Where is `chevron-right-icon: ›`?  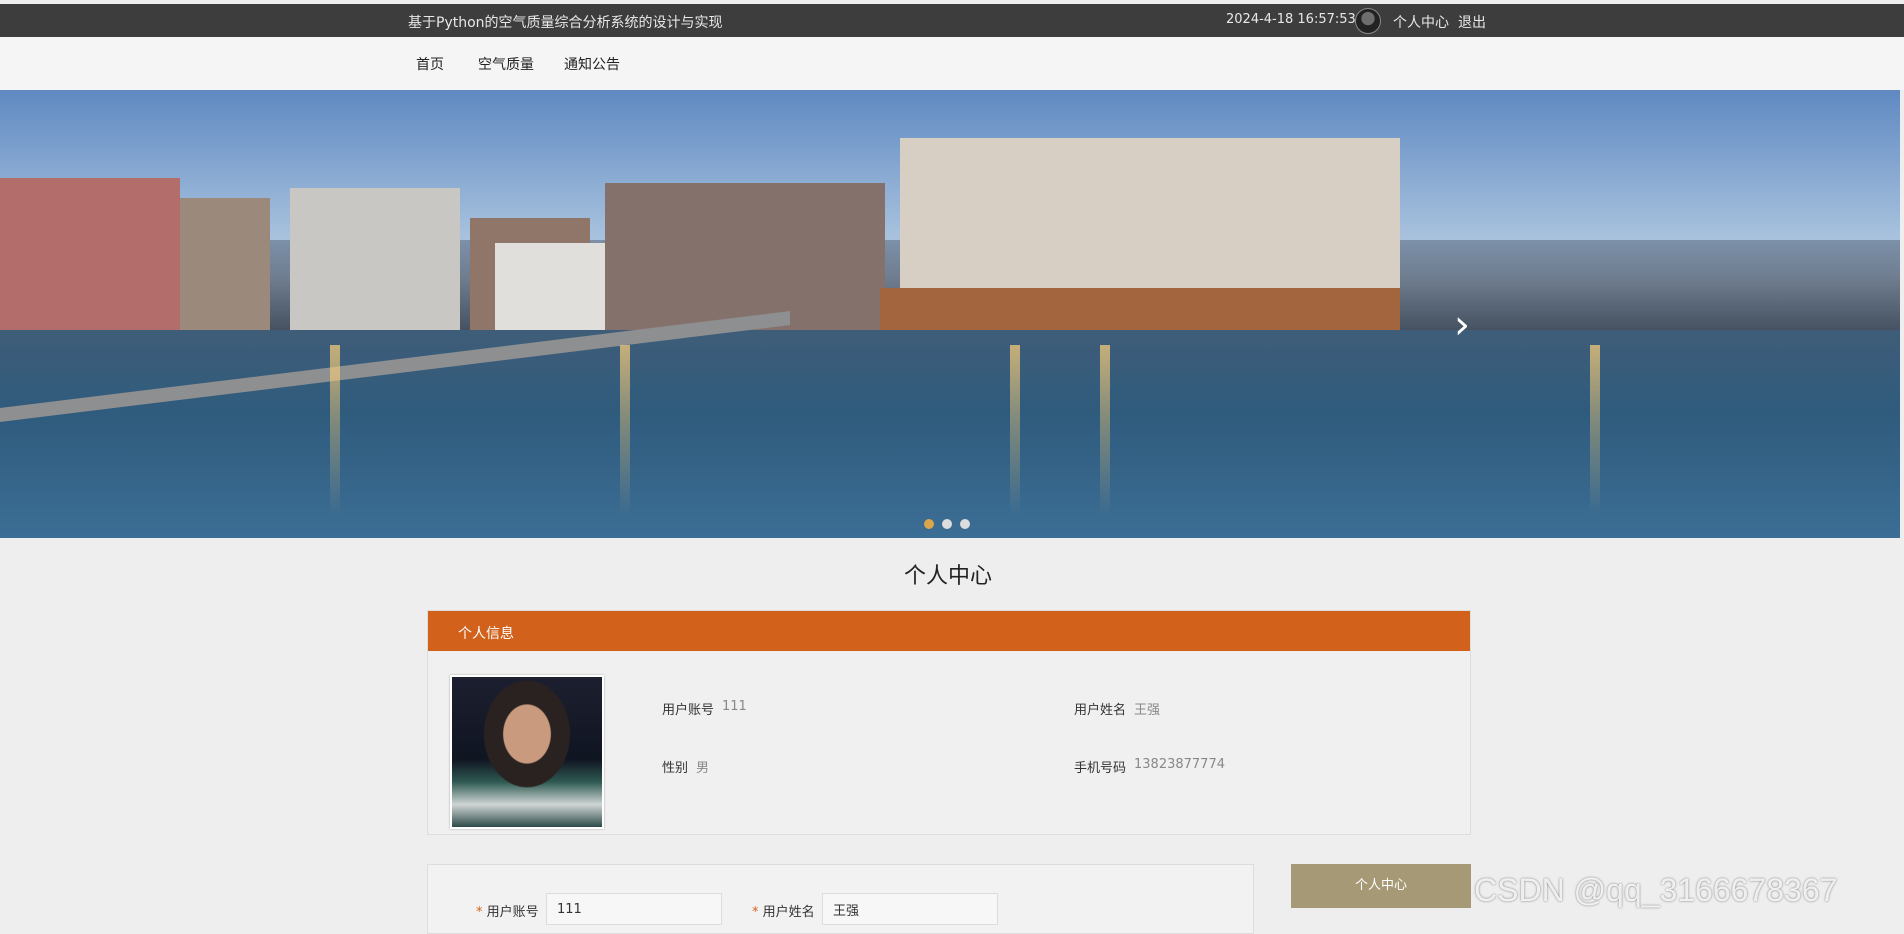 chevron-right-icon: › is located at coordinates (1462, 325).